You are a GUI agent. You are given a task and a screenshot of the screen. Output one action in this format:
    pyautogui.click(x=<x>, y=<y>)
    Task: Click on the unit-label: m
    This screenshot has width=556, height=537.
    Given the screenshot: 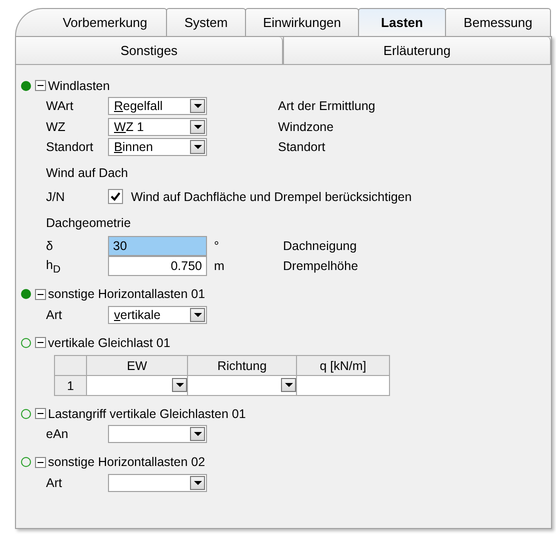 What is the action you would take?
    pyautogui.click(x=219, y=266)
    